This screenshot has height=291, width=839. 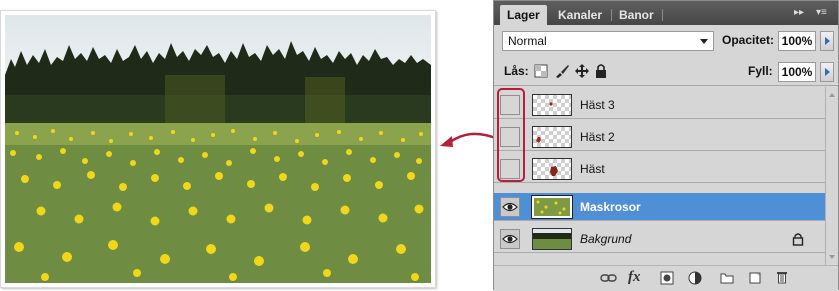 I want to click on lock-move-icon, so click(x=582, y=71).